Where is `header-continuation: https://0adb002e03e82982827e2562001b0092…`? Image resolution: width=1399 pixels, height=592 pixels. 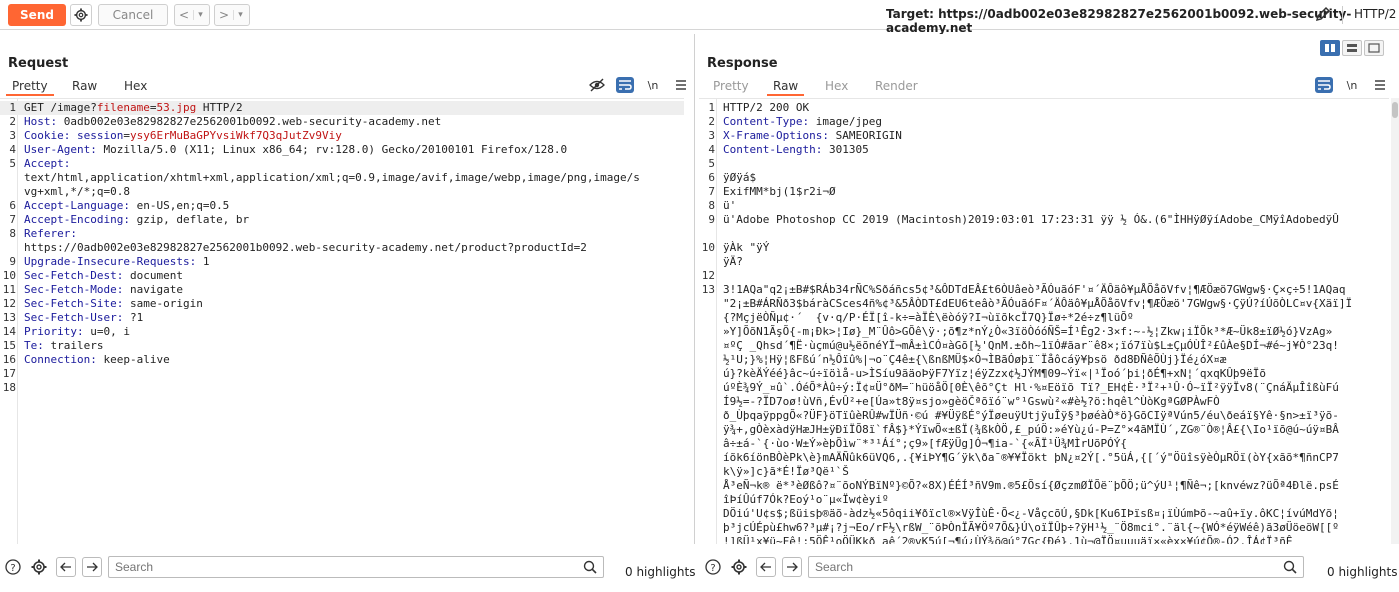
header-continuation: https://0adb002e03e82982827e2562001b0092… is located at coordinates (305, 247).